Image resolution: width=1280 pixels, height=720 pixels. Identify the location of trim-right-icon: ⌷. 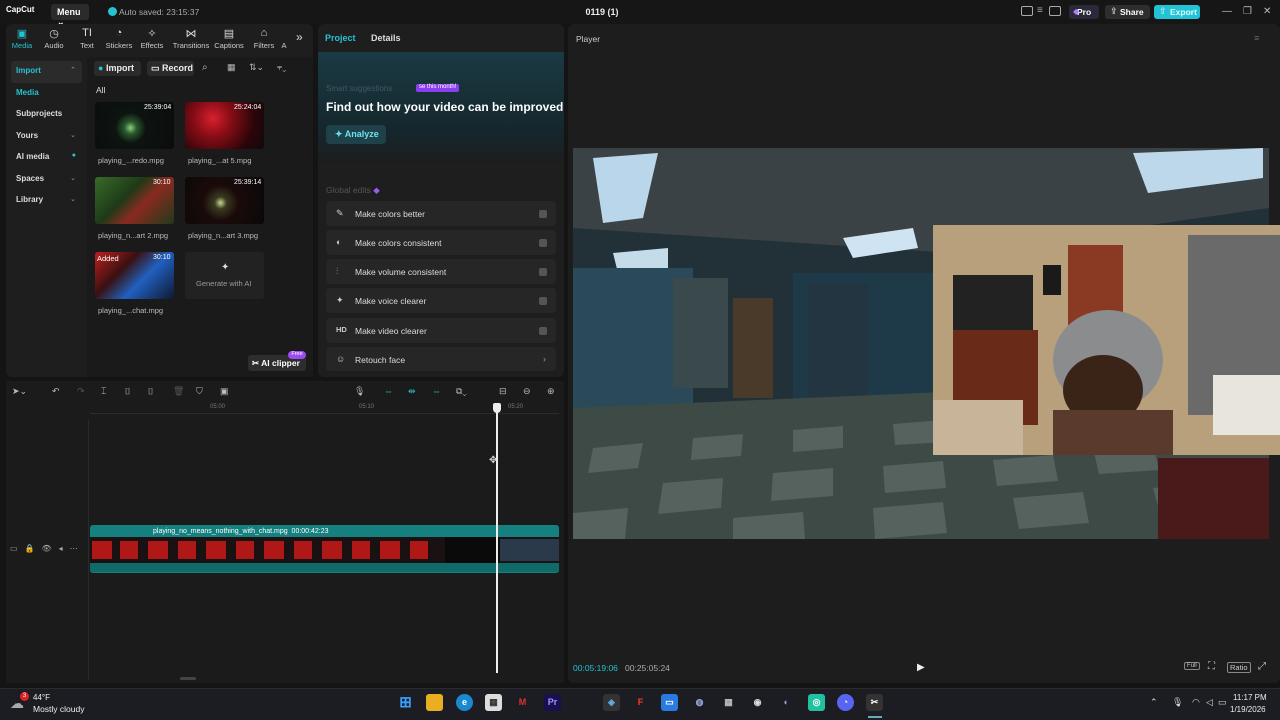
(150, 391).